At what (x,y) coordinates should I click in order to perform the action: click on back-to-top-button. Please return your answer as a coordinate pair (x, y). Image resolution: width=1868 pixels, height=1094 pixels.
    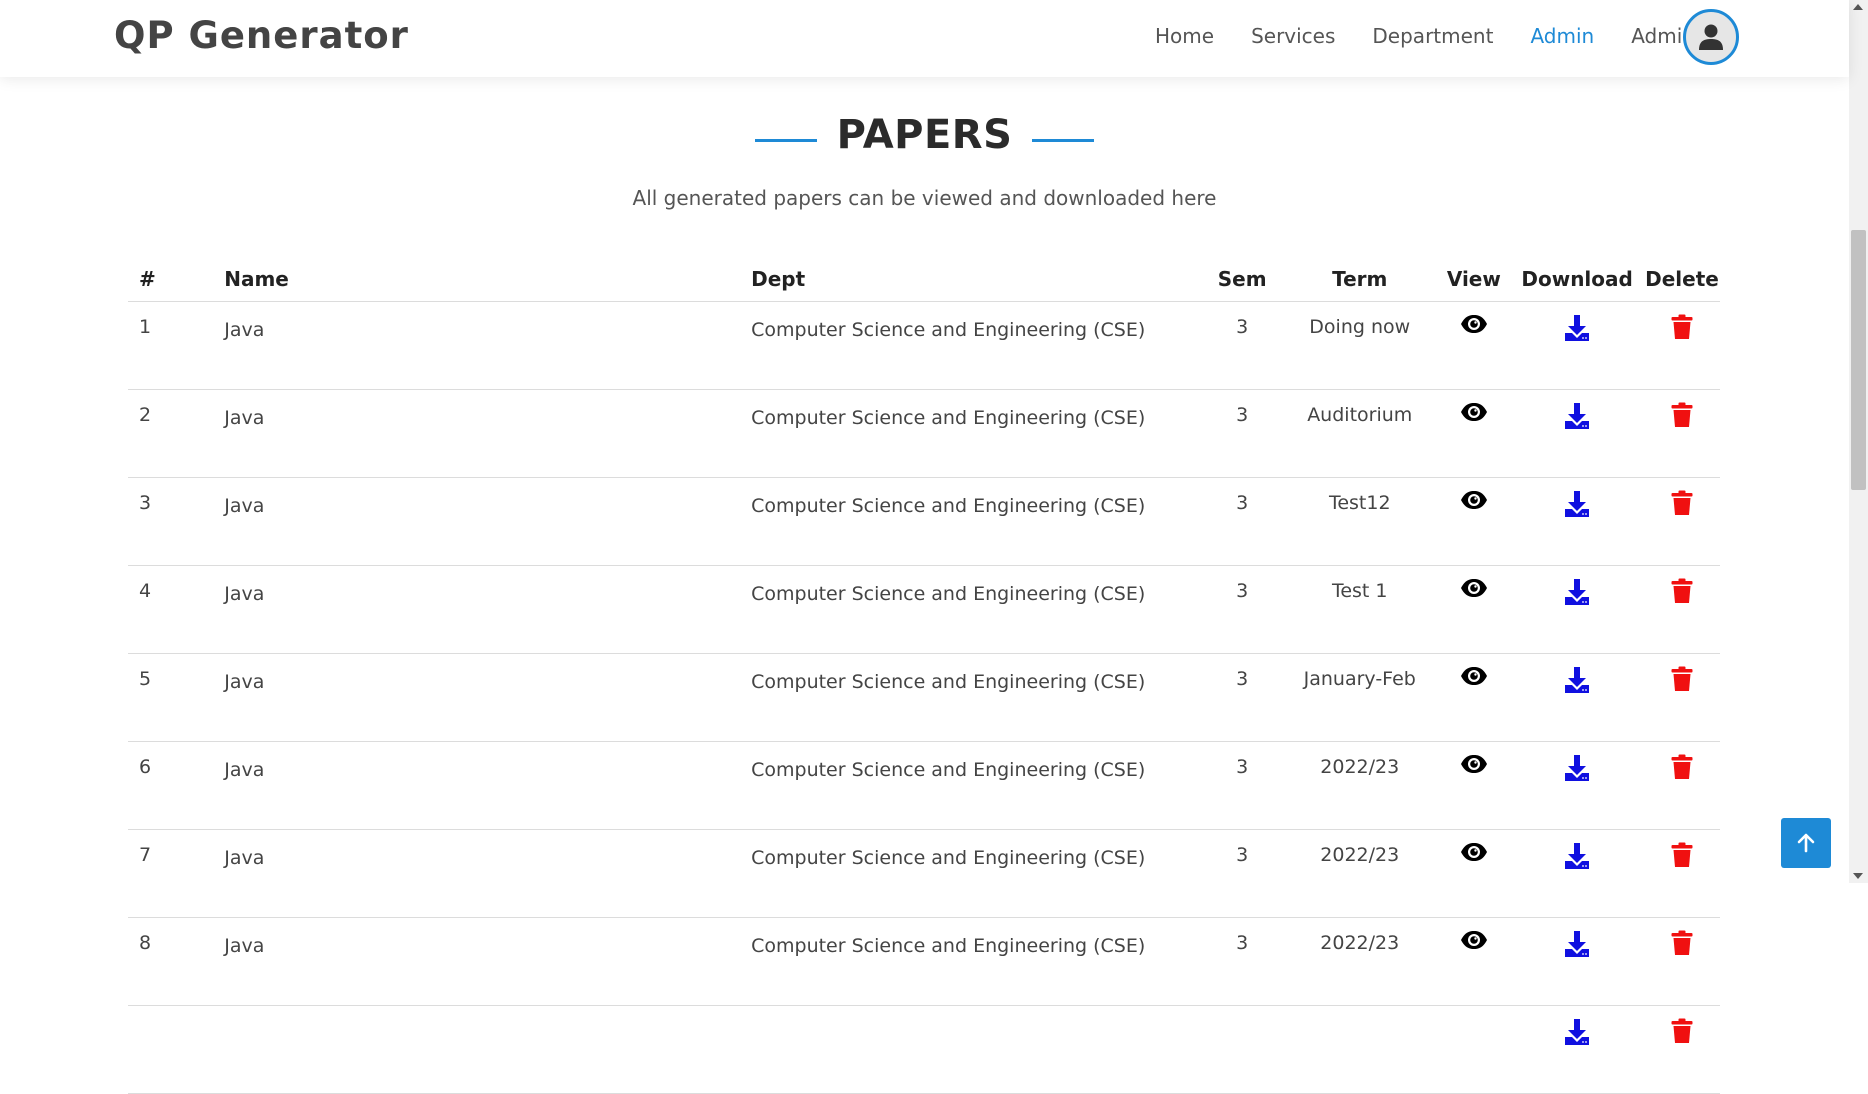
    Looking at the image, I should click on (1806, 843).